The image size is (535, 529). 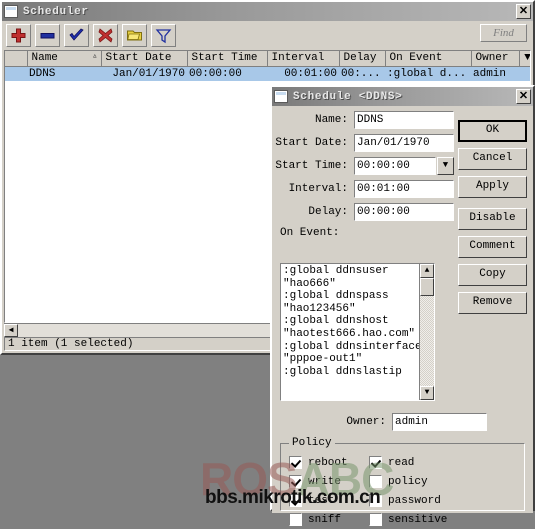 I want to click on on-event-scrollbar: ▲ ▼, so click(x=426, y=332).